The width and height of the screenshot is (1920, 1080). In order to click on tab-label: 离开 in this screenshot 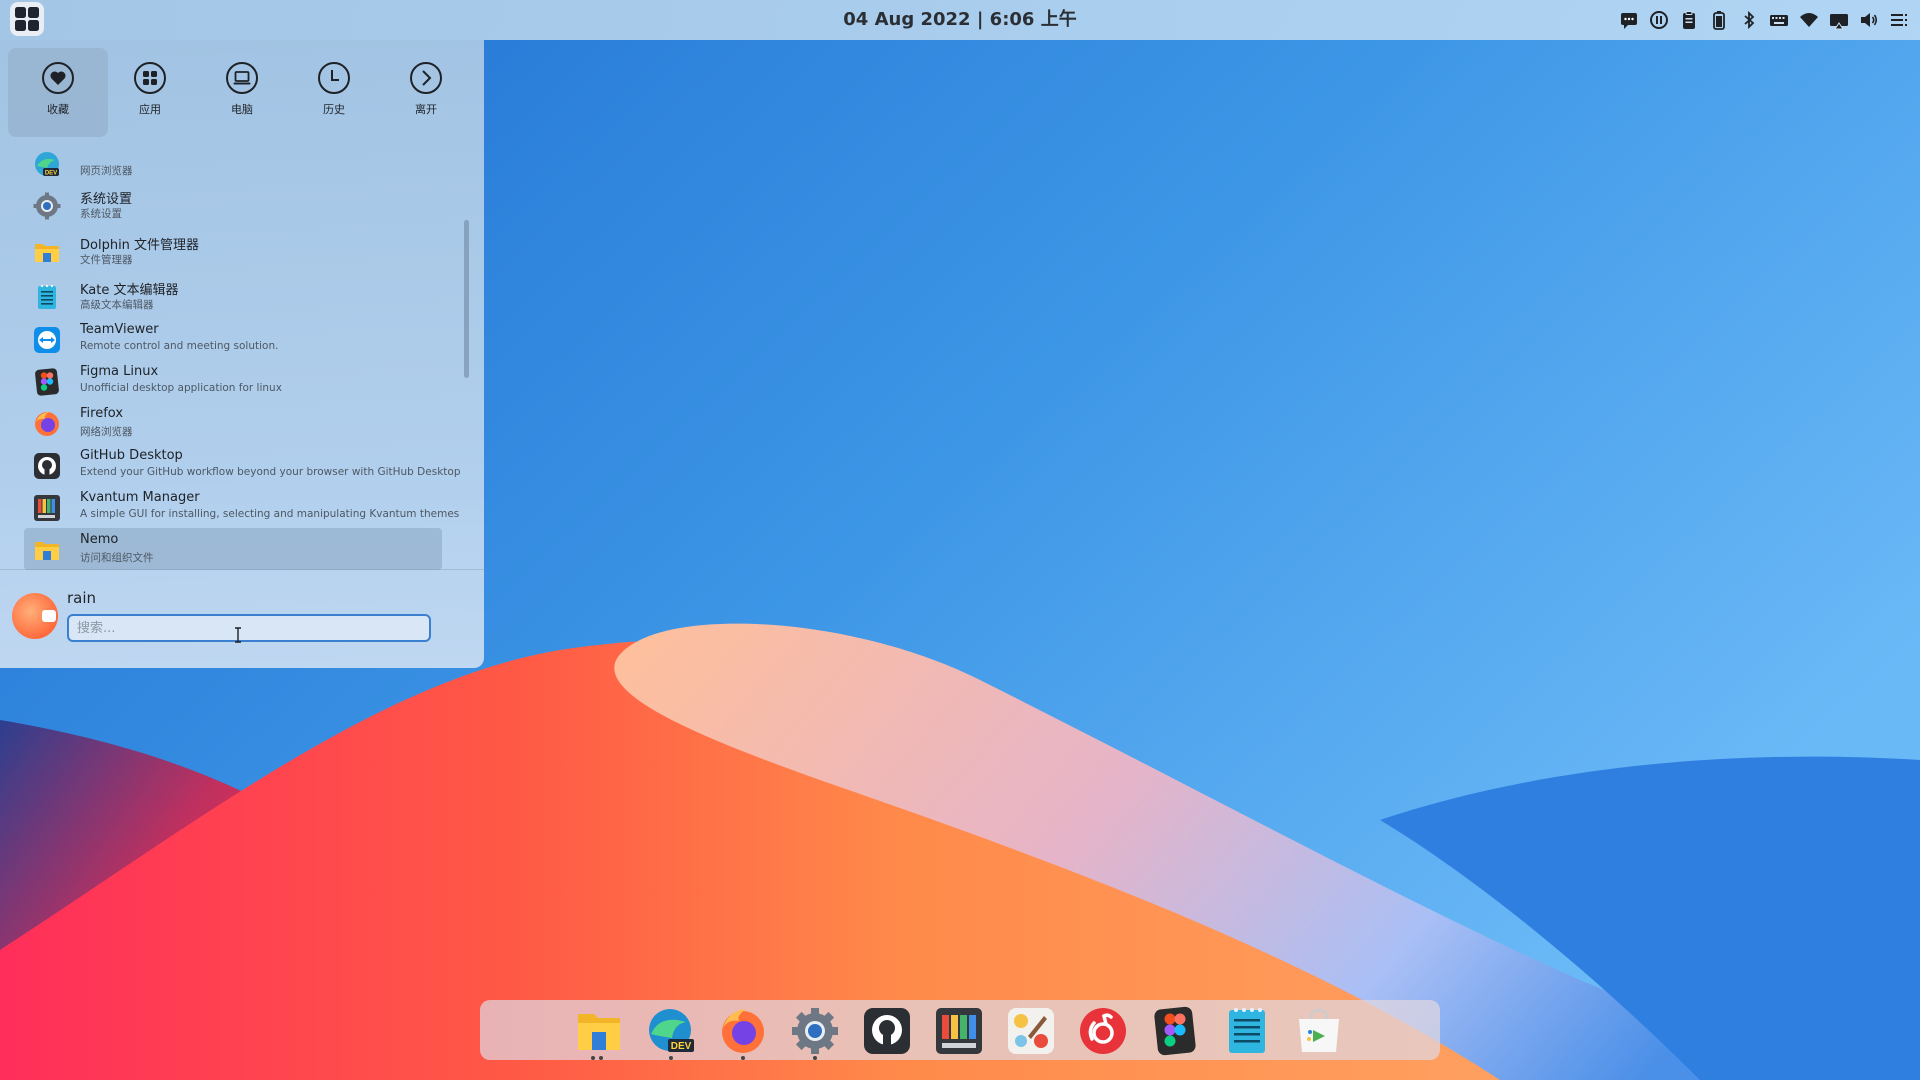, I will do `click(426, 109)`.